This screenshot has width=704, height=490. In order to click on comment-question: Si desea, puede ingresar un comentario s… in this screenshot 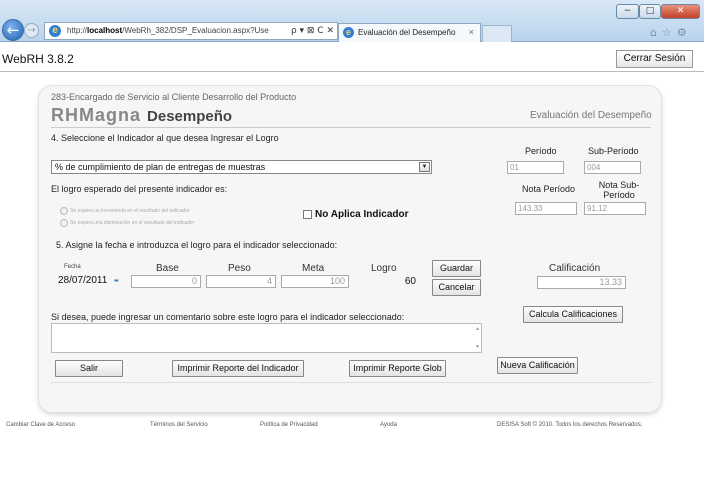, I will do `click(228, 317)`.